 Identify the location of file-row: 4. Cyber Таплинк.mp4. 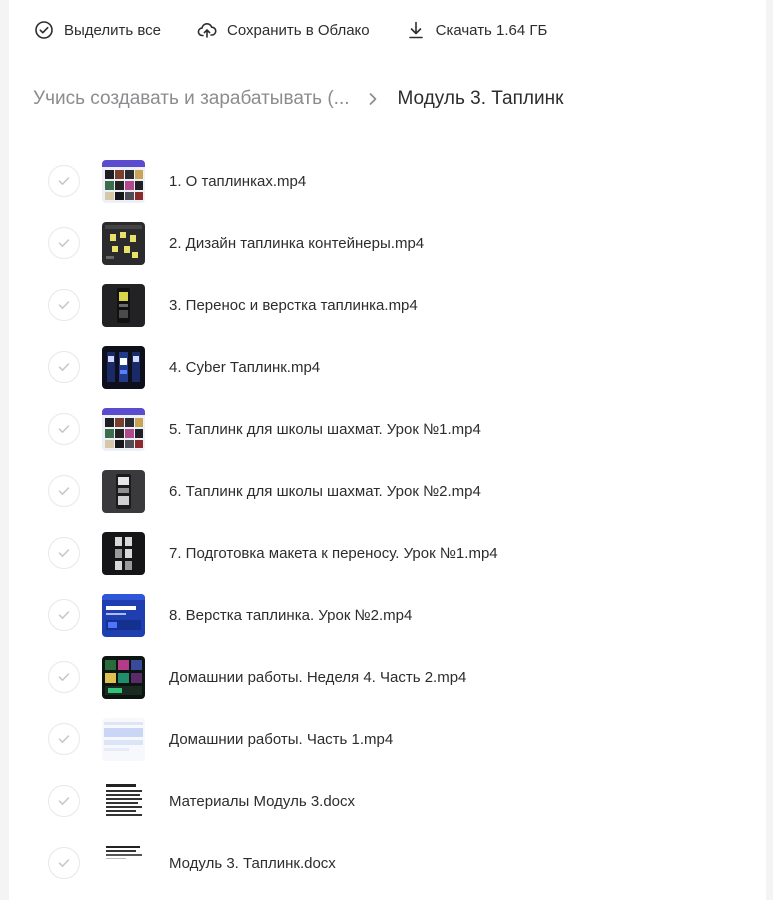
(398, 367).